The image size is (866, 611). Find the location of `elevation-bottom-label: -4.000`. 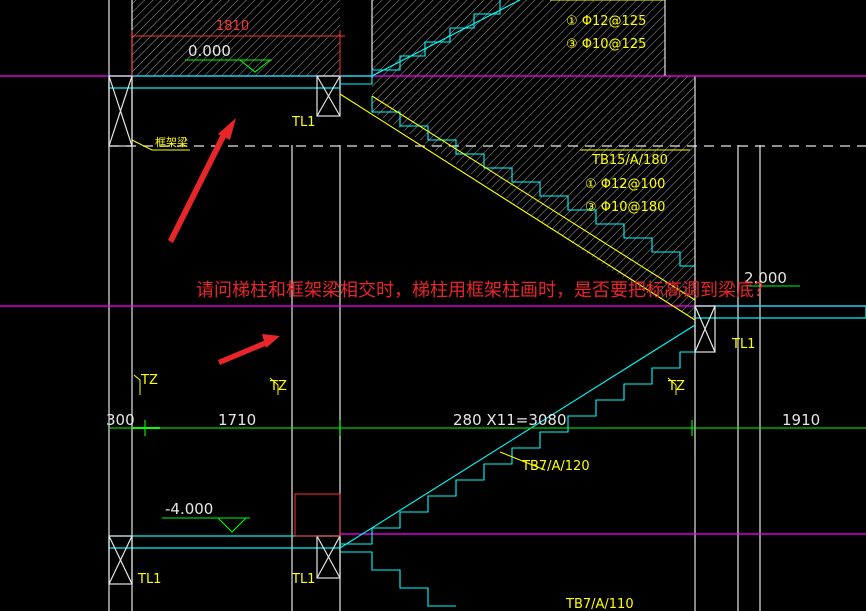

elevation-bottom-label: -4.000 is located at coordinates (189, 509).